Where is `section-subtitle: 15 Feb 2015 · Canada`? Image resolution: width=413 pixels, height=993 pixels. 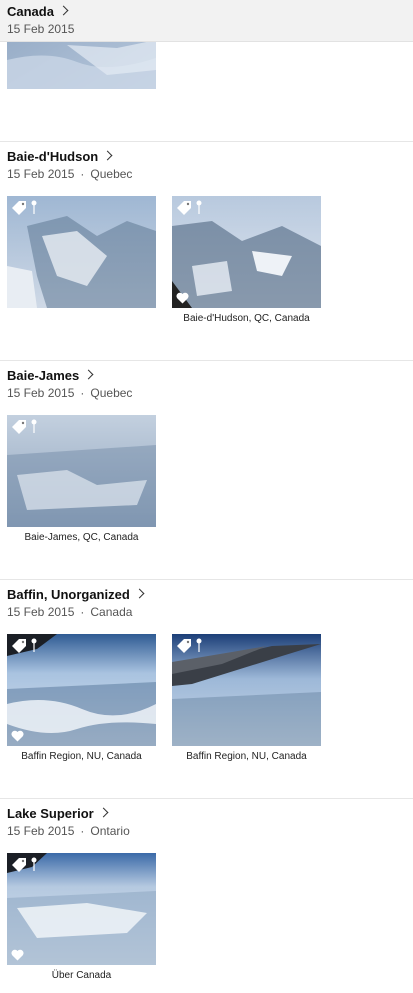
section-subtitle: 15 Feb 2015 · Canada is located at coordinates (75, 612).